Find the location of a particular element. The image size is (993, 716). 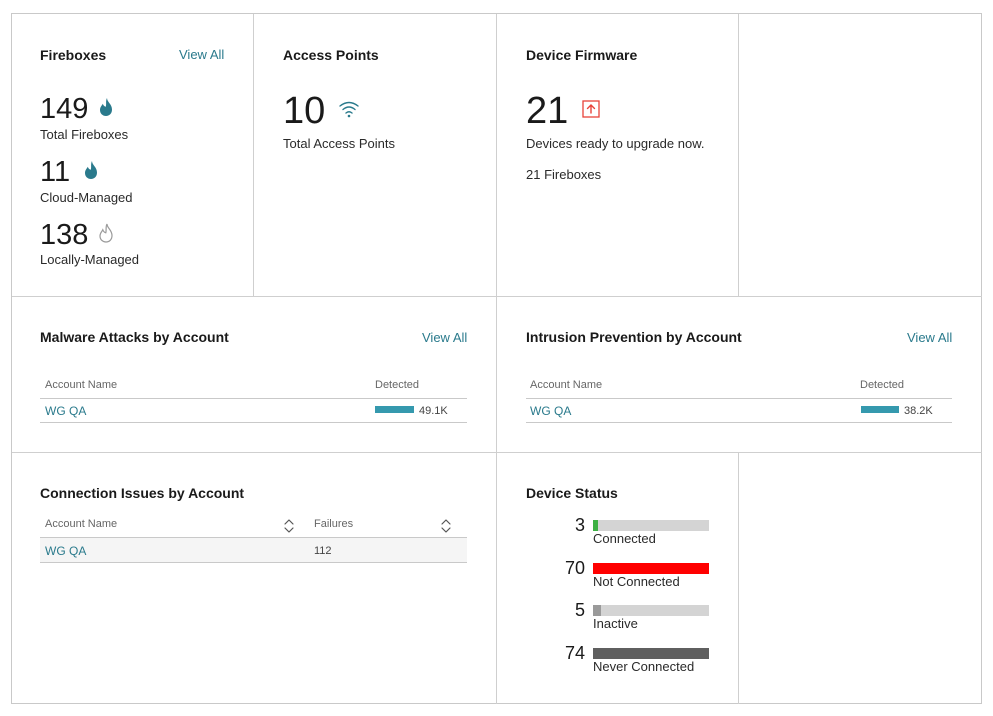

upgrade-icon is located at coordinates (591, 109).